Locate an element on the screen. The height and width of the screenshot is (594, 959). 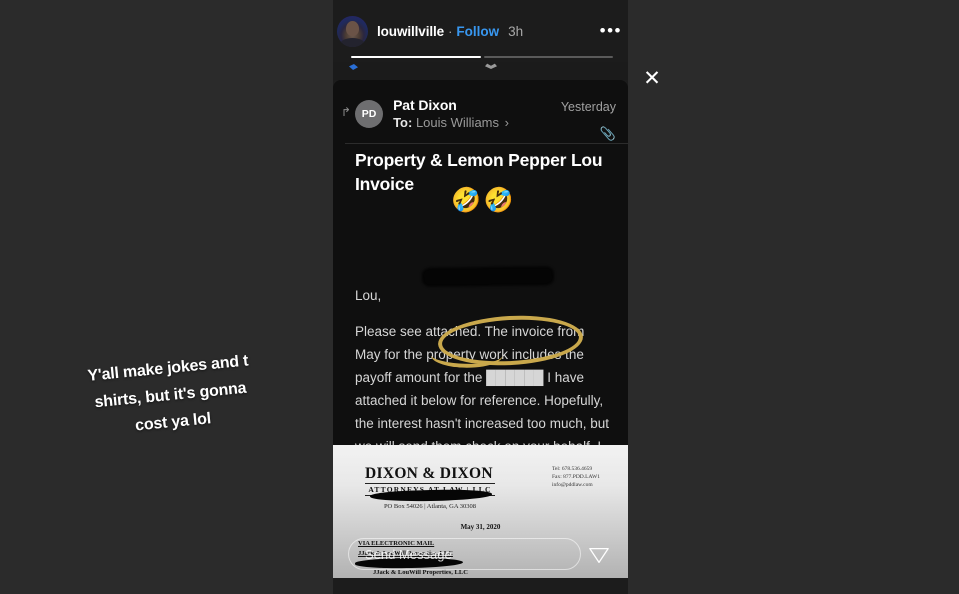
clipped-ui-strip is located at coordinates (480, 71).